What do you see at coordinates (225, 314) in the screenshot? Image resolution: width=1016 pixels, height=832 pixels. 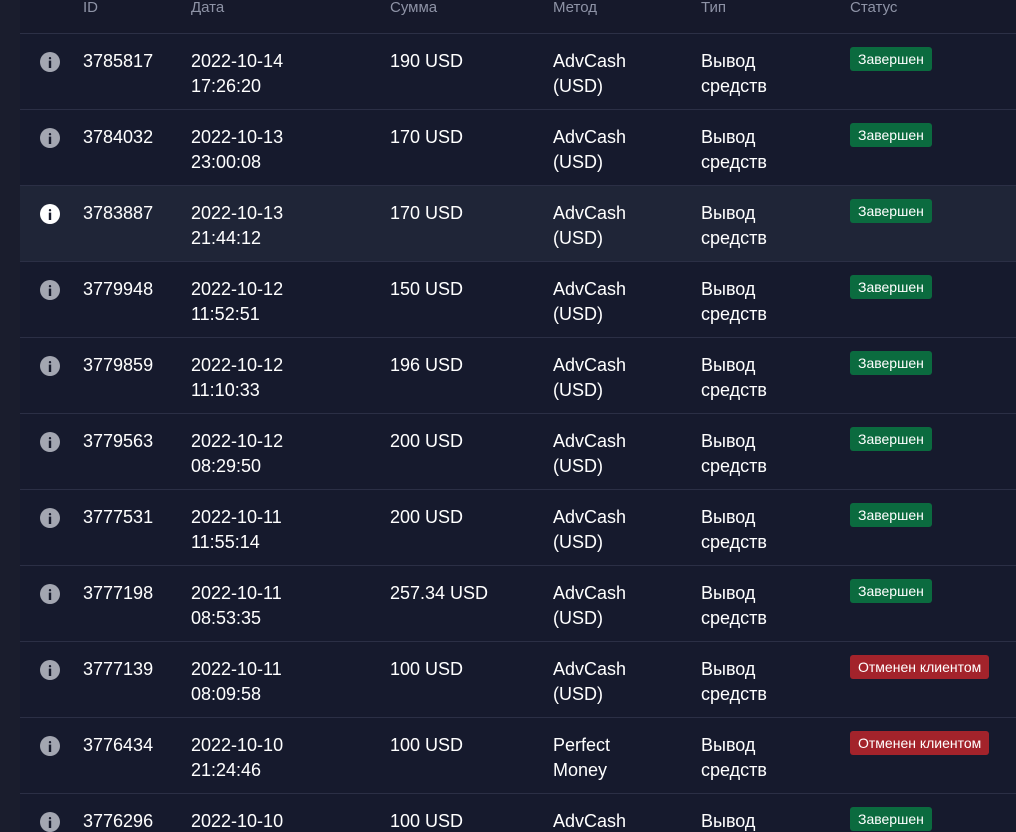 I see `cell-date-time: 11:52:51` at bounding box center [225, 314].